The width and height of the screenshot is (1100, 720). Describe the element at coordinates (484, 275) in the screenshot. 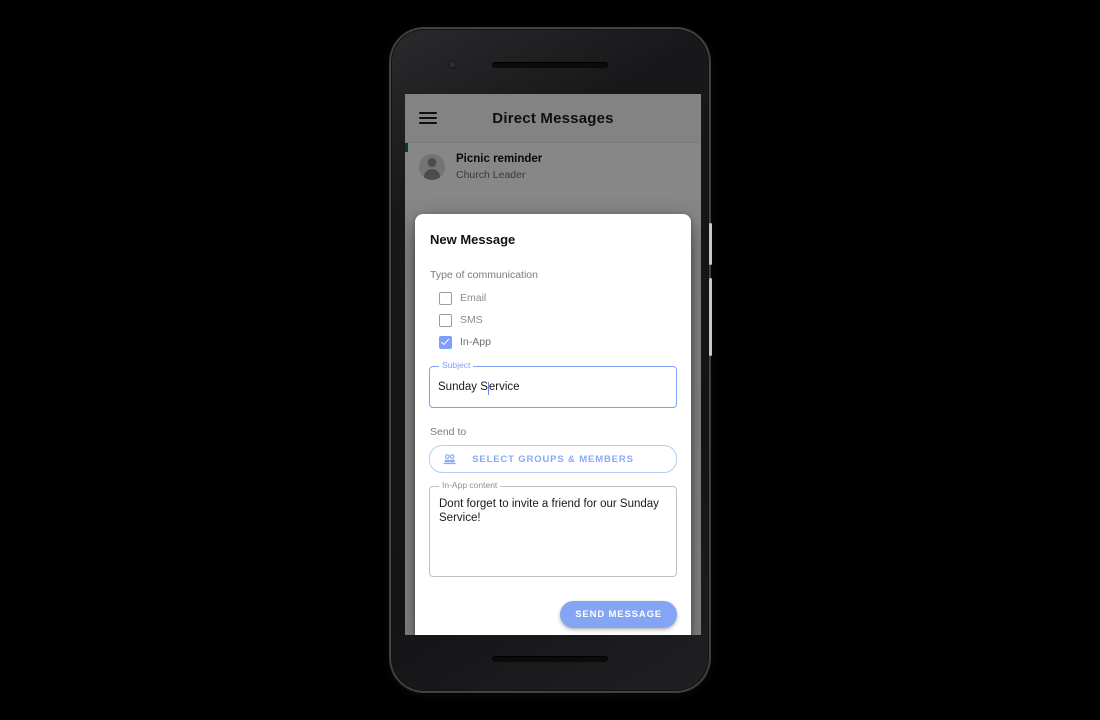

I see `comm-type-label: Type of communication` at that location.